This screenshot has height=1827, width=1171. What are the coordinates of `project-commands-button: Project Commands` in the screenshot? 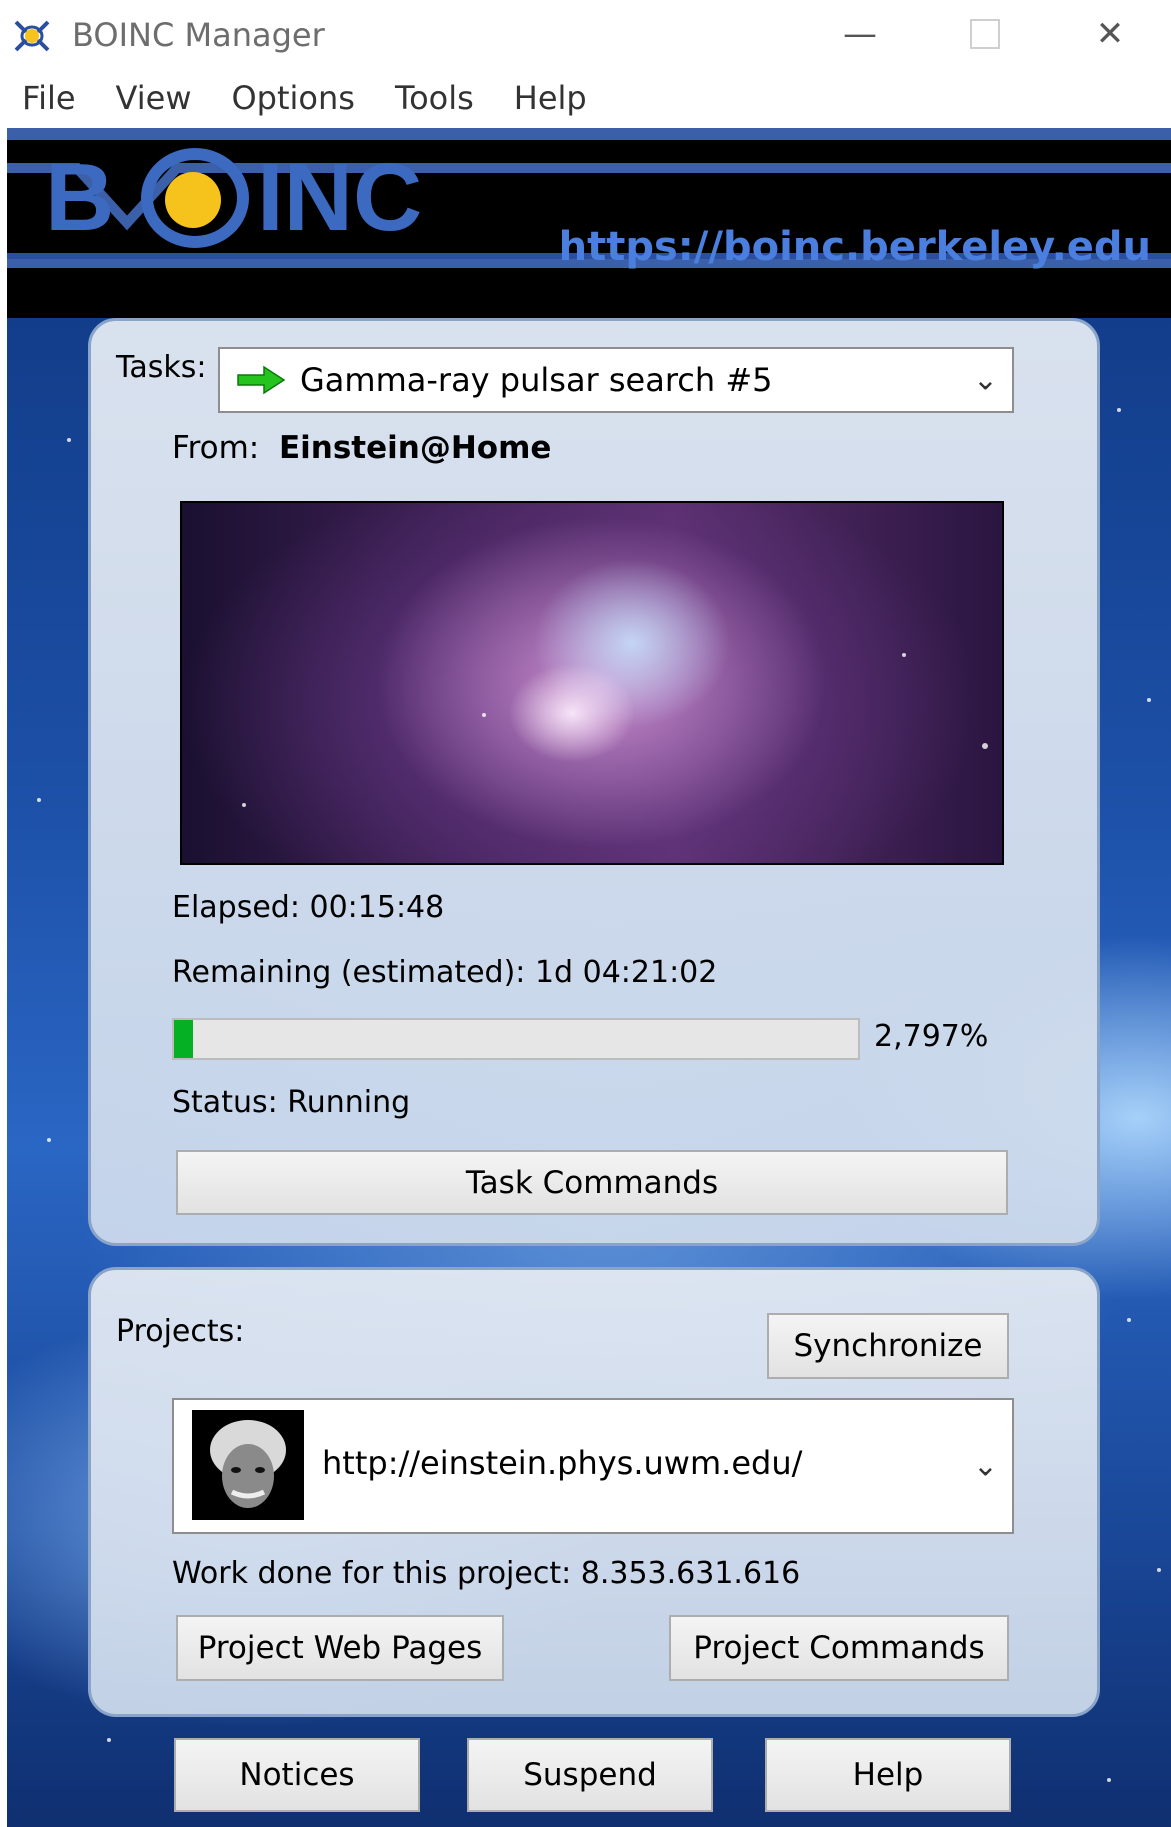 It's located at (839, 1648).